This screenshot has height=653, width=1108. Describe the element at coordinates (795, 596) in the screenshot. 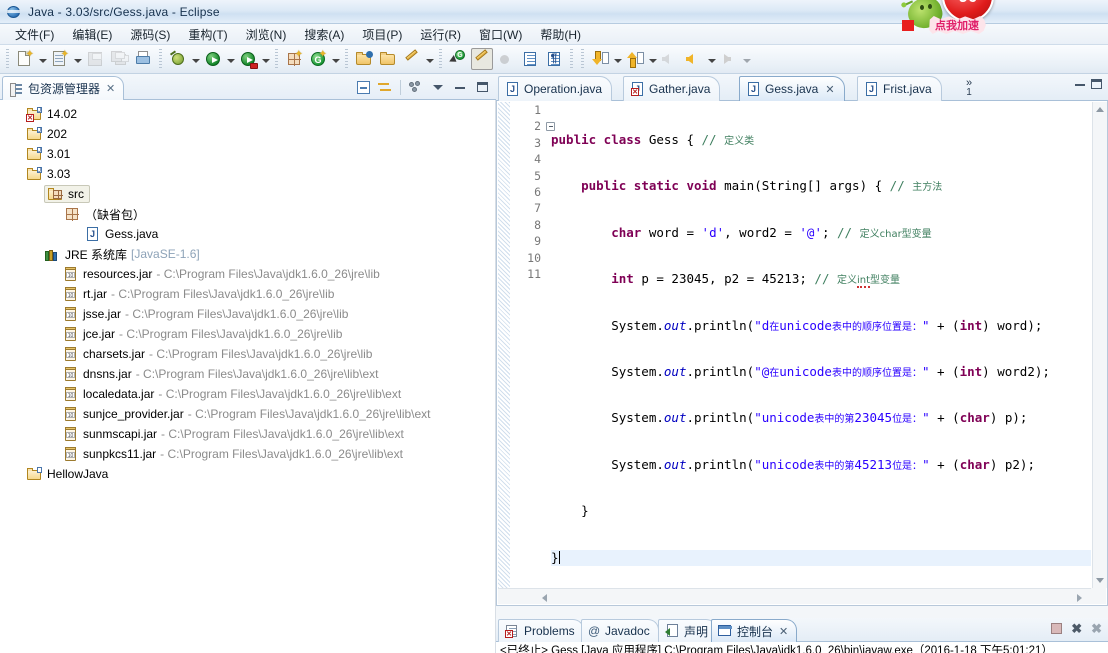

I see `editor-horizontal-scrollbar` at that location.